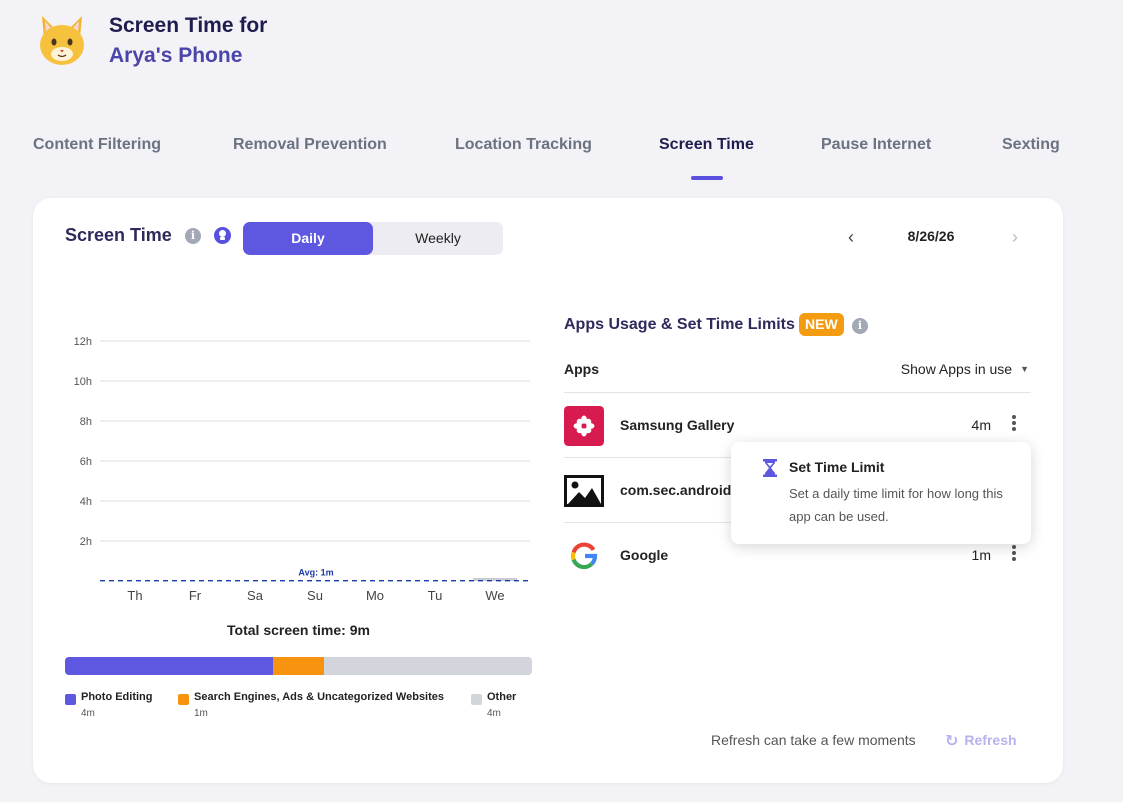  Describe the element at coordinates (981, 425) in the screenshot. I see `app-usage-time: 4m` at that location.